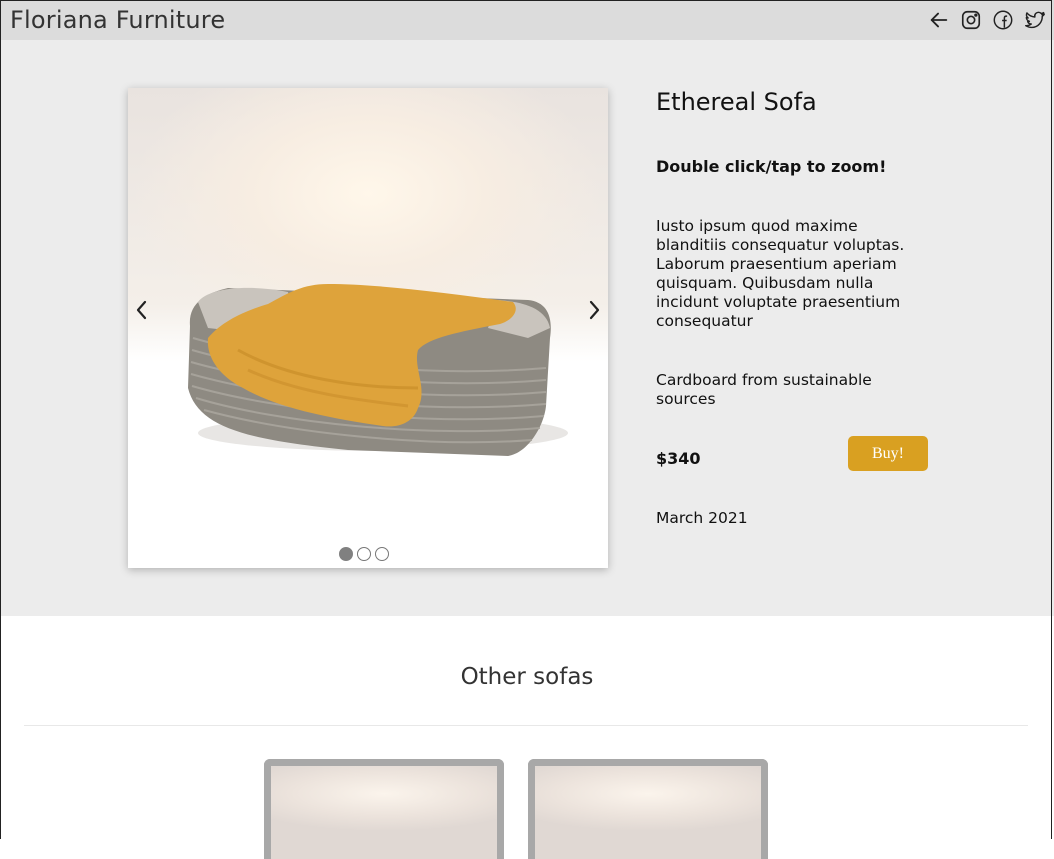  Describe the element at coordinates (939, 20) in the screenshot. I see `back-arrow-icon` at that location.